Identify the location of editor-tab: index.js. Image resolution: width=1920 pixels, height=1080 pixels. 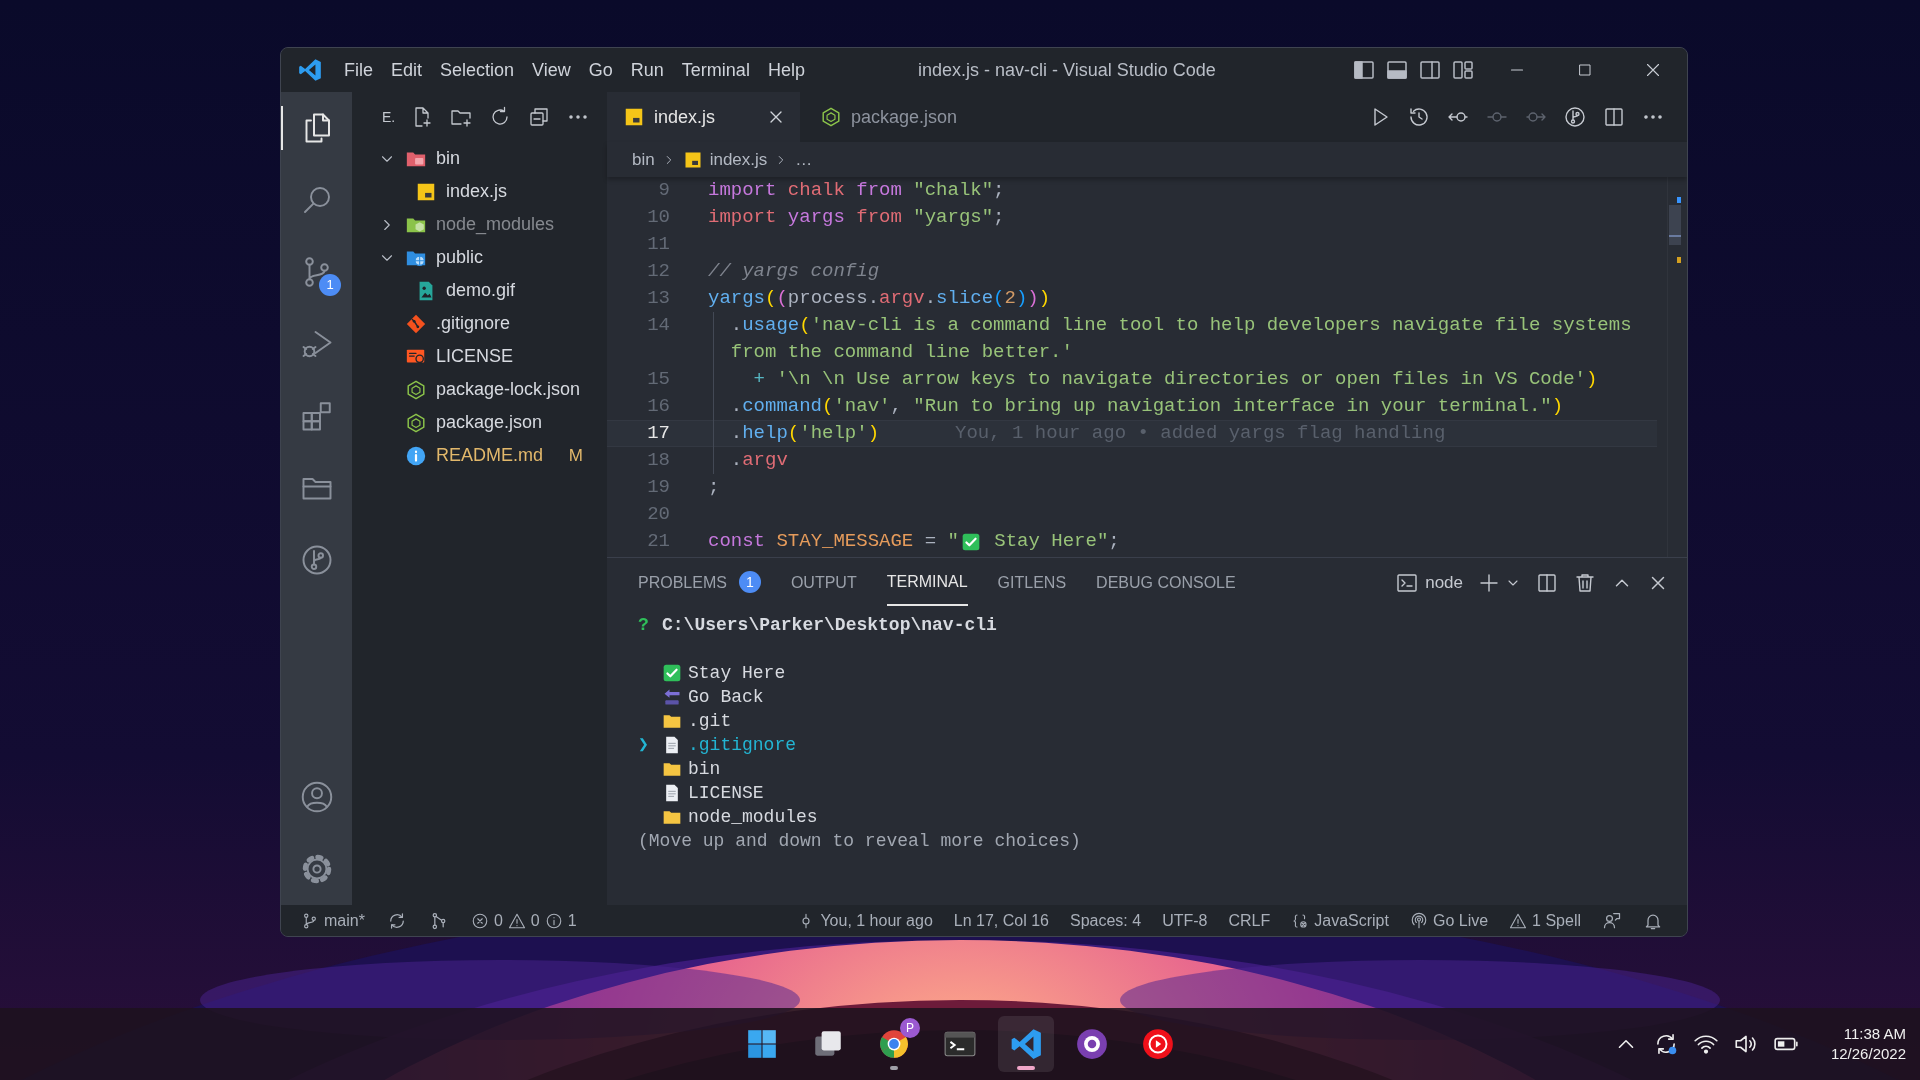
(704, 117).